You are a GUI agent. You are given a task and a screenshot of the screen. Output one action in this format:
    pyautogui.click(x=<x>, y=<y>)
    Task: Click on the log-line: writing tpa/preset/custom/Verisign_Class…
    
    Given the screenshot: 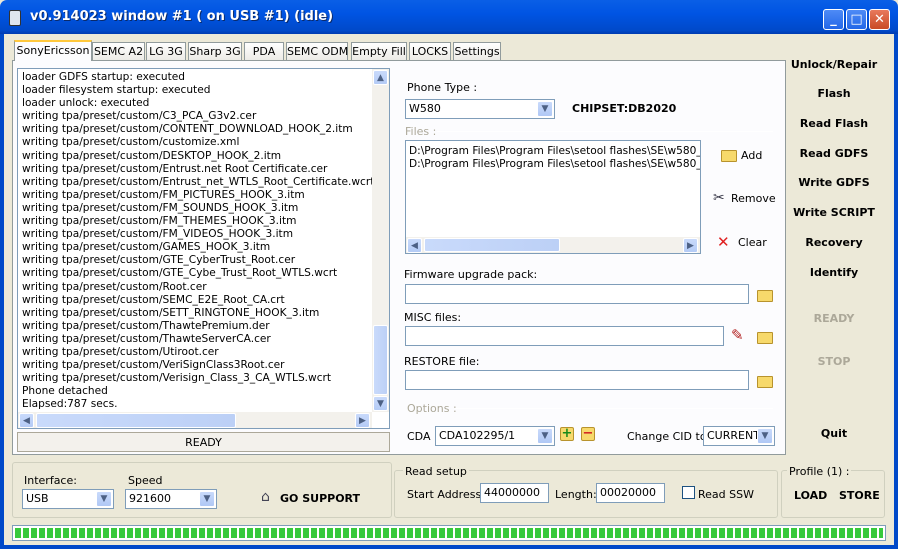 What is the action you would take?
    pyautogui.click(x=177, y=378)
    